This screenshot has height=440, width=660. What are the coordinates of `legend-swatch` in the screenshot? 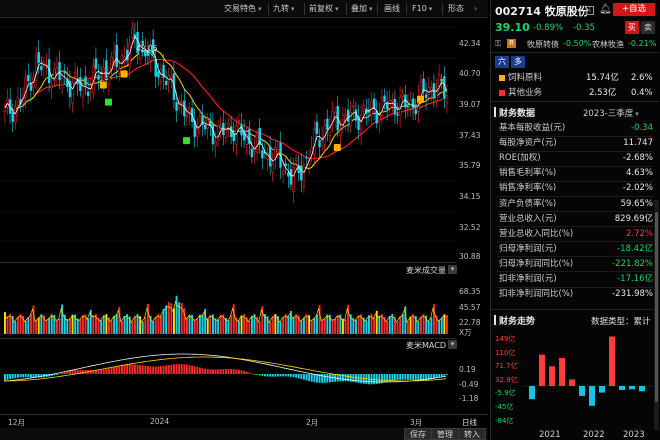 It's located at (502, 78).